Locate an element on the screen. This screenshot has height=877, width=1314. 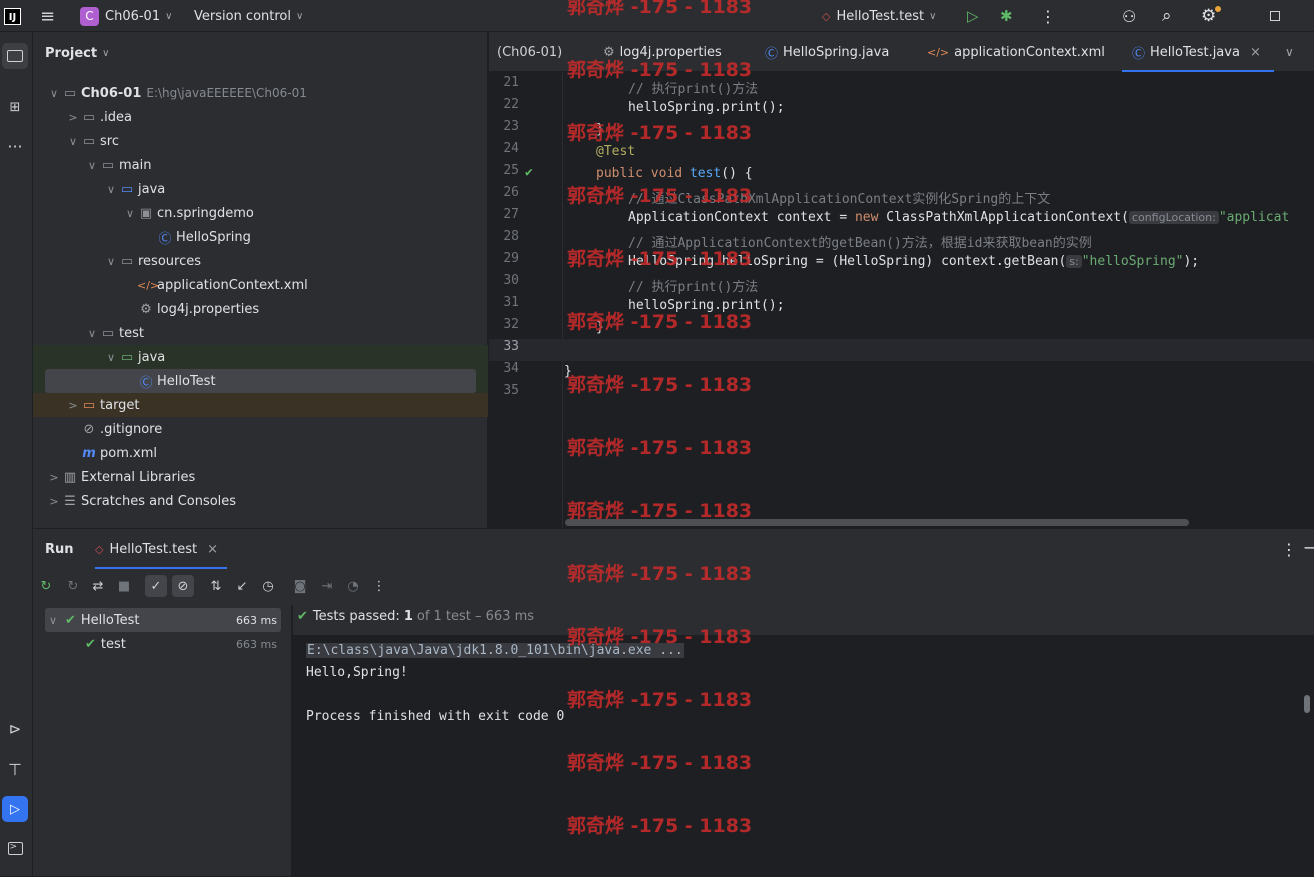
run-more-button: ⋮ is located at coordinates (379, 586).